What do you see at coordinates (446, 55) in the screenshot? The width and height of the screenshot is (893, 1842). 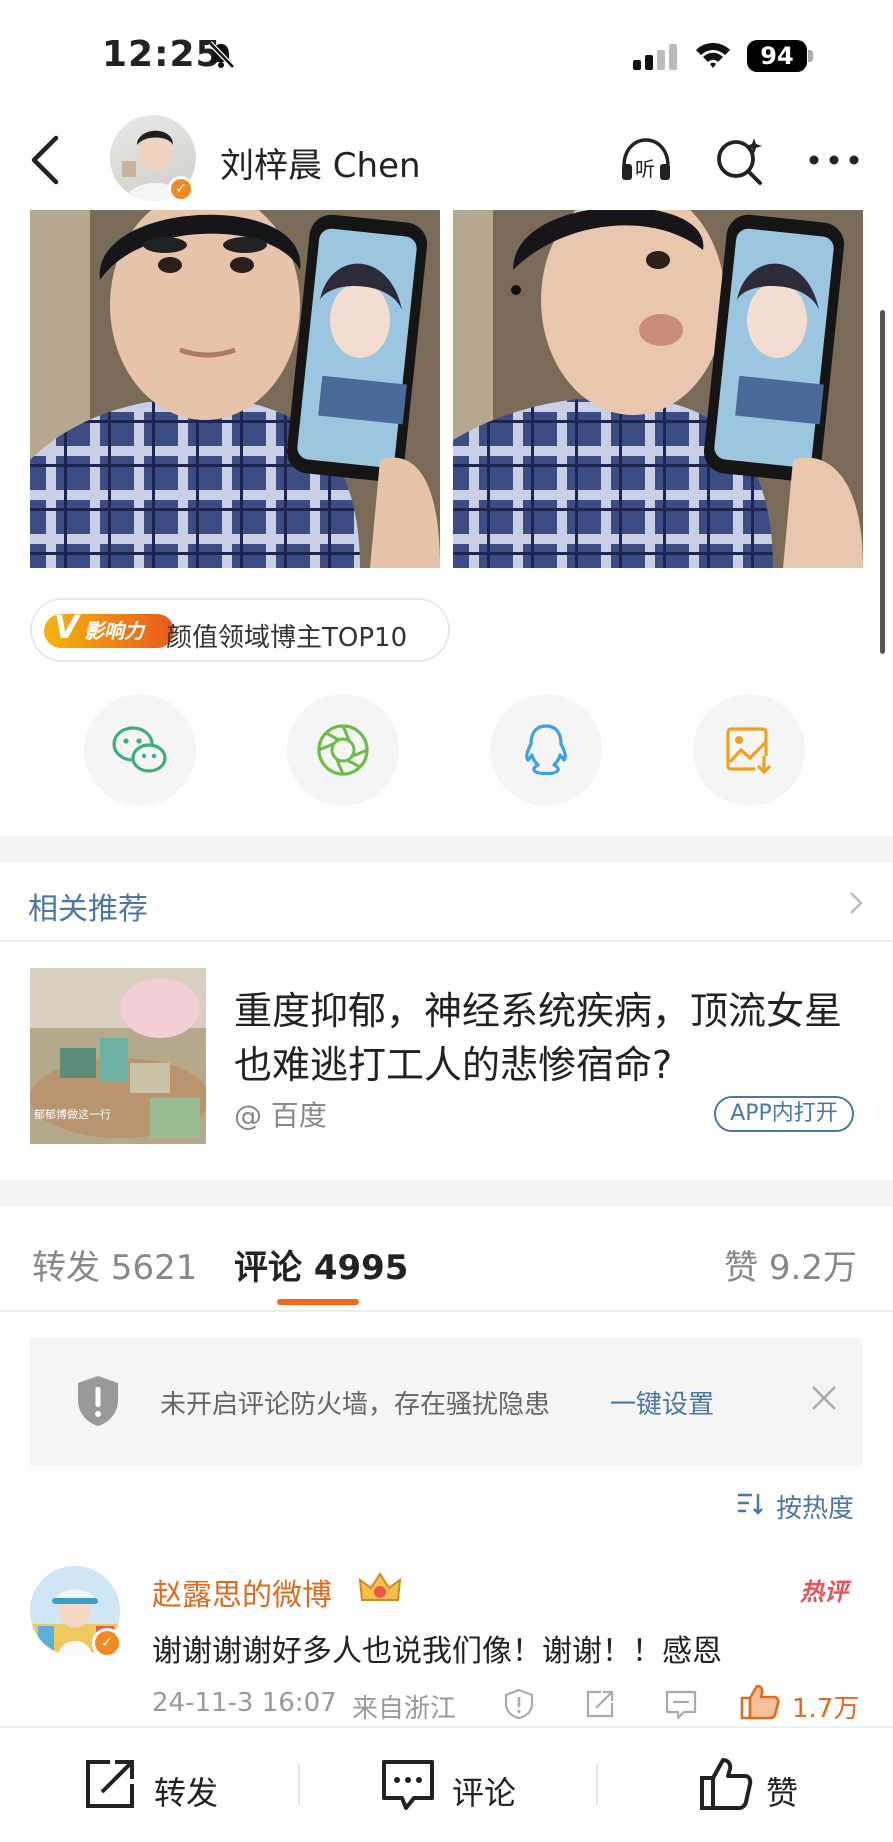 I see `status-bar: 12:25 94` at bounding box center [446, 55].